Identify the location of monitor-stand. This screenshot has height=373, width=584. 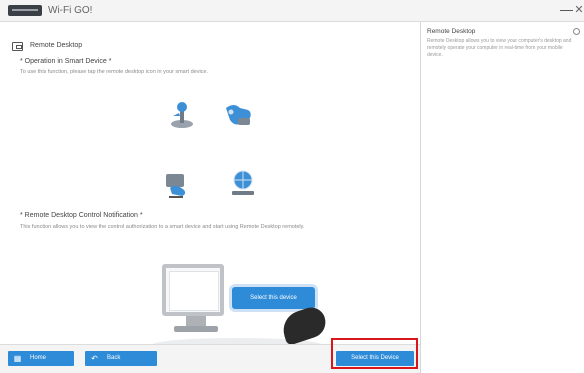
(196, 321).